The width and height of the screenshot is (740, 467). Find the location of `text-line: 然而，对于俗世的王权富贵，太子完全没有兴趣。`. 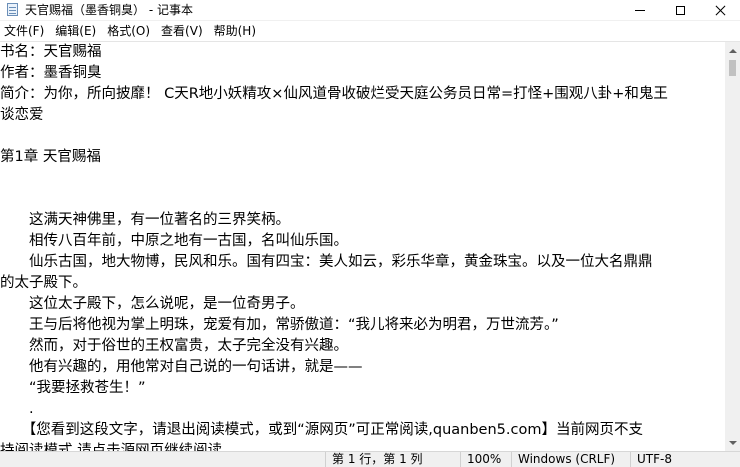

text-line: 然而，对于俗世的王权富贵，太子完全没有兴趣。 is located at coordinates (174, 346).